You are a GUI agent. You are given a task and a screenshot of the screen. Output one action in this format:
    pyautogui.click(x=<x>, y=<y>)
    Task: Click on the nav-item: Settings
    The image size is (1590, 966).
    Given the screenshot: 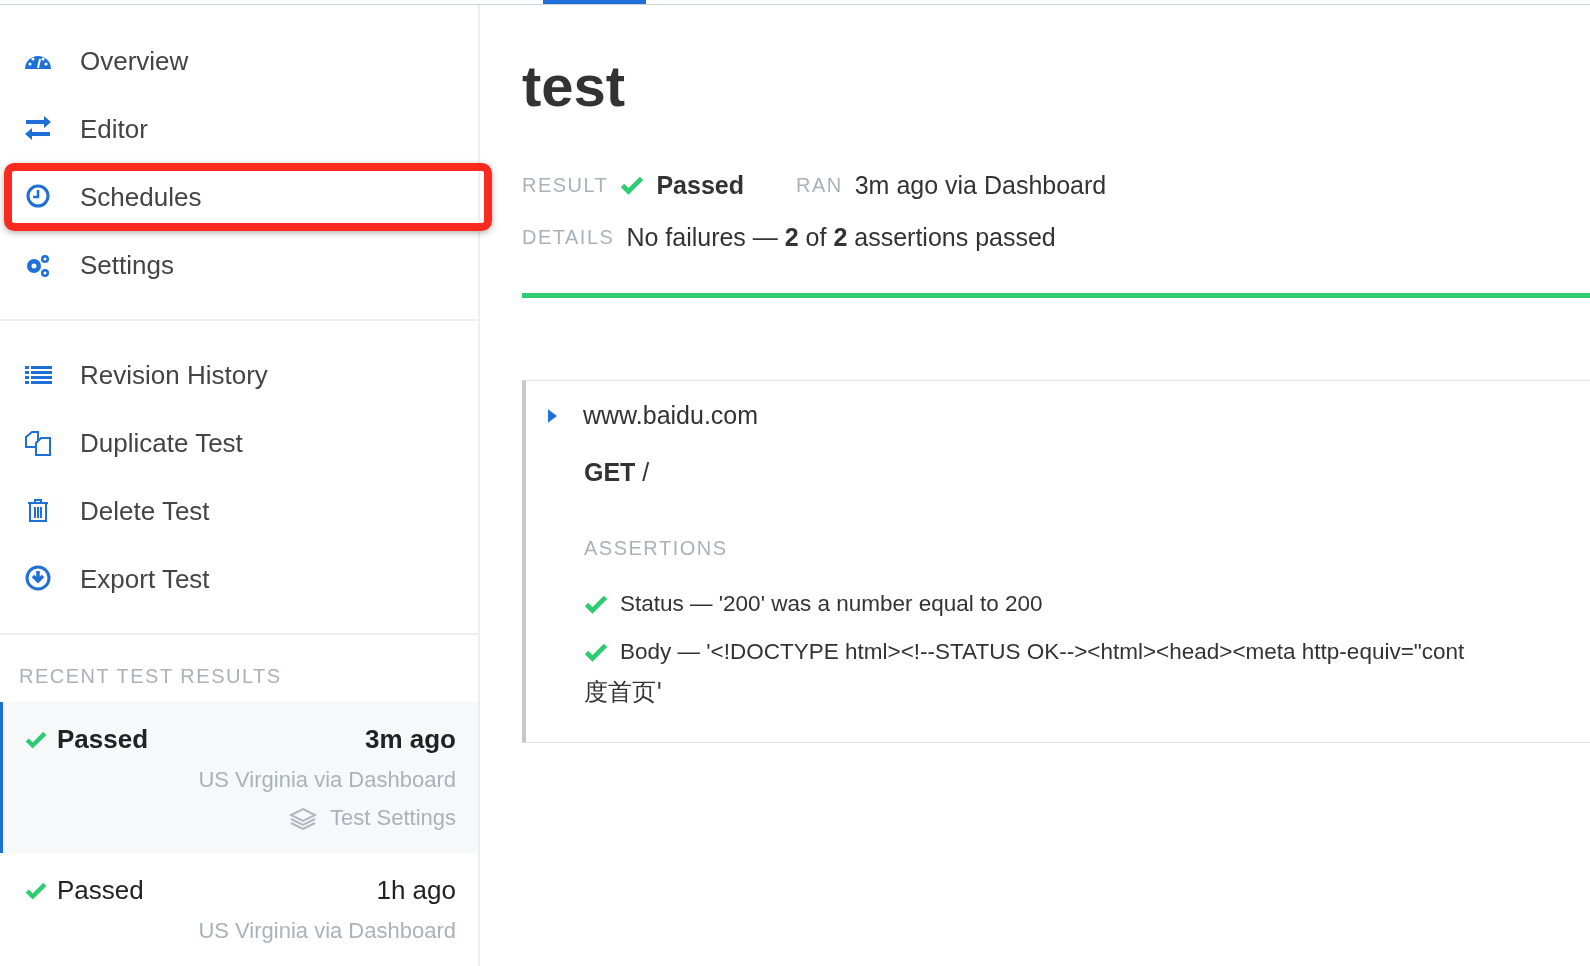 What is the action you would take?
    pyautogui.click(x=239, y=265)
    